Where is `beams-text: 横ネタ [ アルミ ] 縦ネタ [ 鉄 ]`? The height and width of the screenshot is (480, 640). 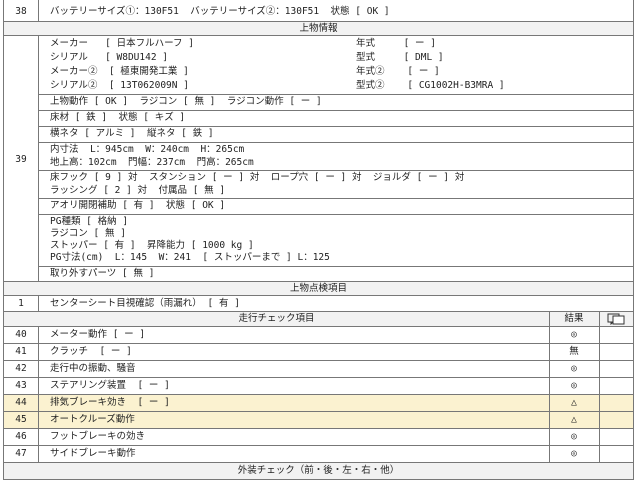 beams-text: 横ネタ [ アルミ ] 縦ネタ [ 鉄 ] is located at coordinates (132, 133).